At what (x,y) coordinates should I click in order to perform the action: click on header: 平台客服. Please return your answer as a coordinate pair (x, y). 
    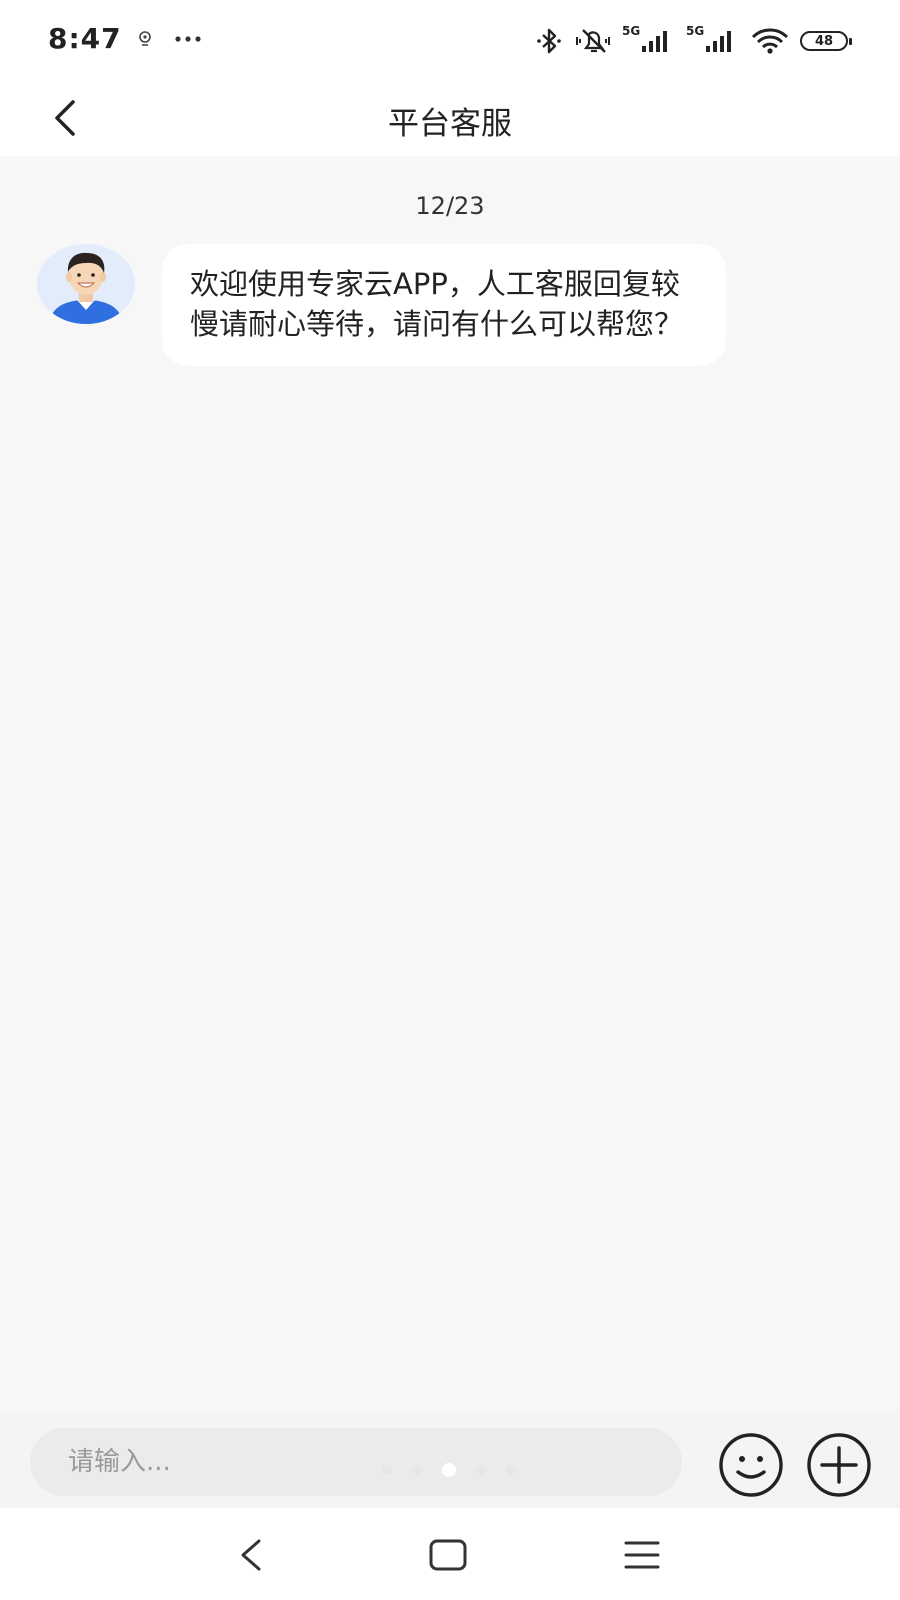
    Looking at the image, I should click on (450, 118).